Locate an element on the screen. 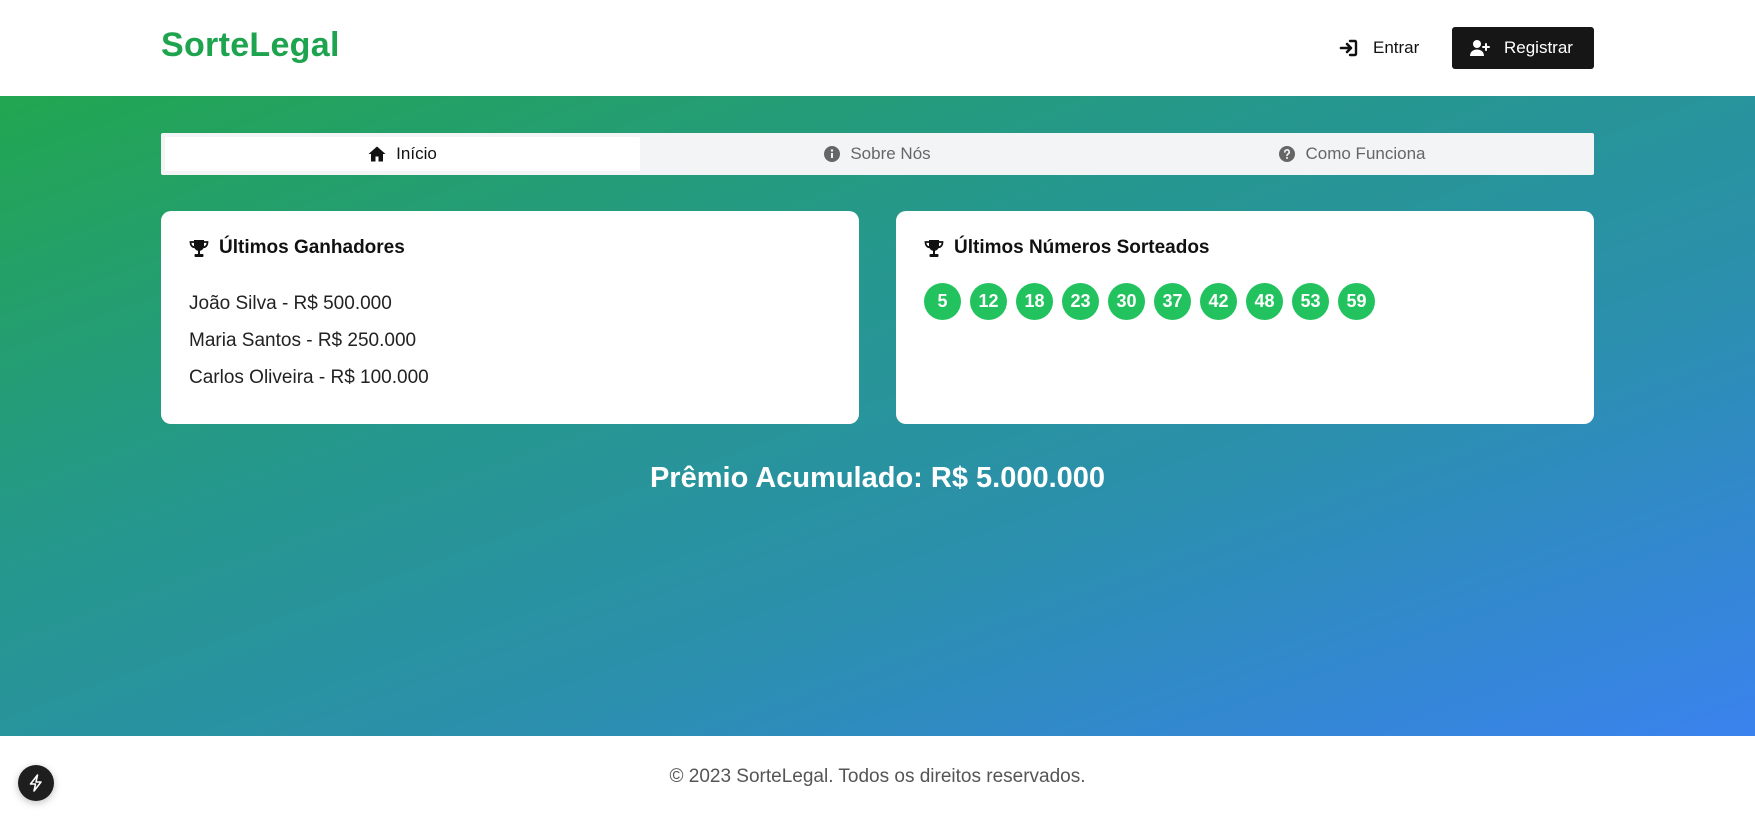 The width and height of the screenshot is (1755, 817). numbers-card-title: Últimos Números Sorteados is located at coordinates (1245, 248).